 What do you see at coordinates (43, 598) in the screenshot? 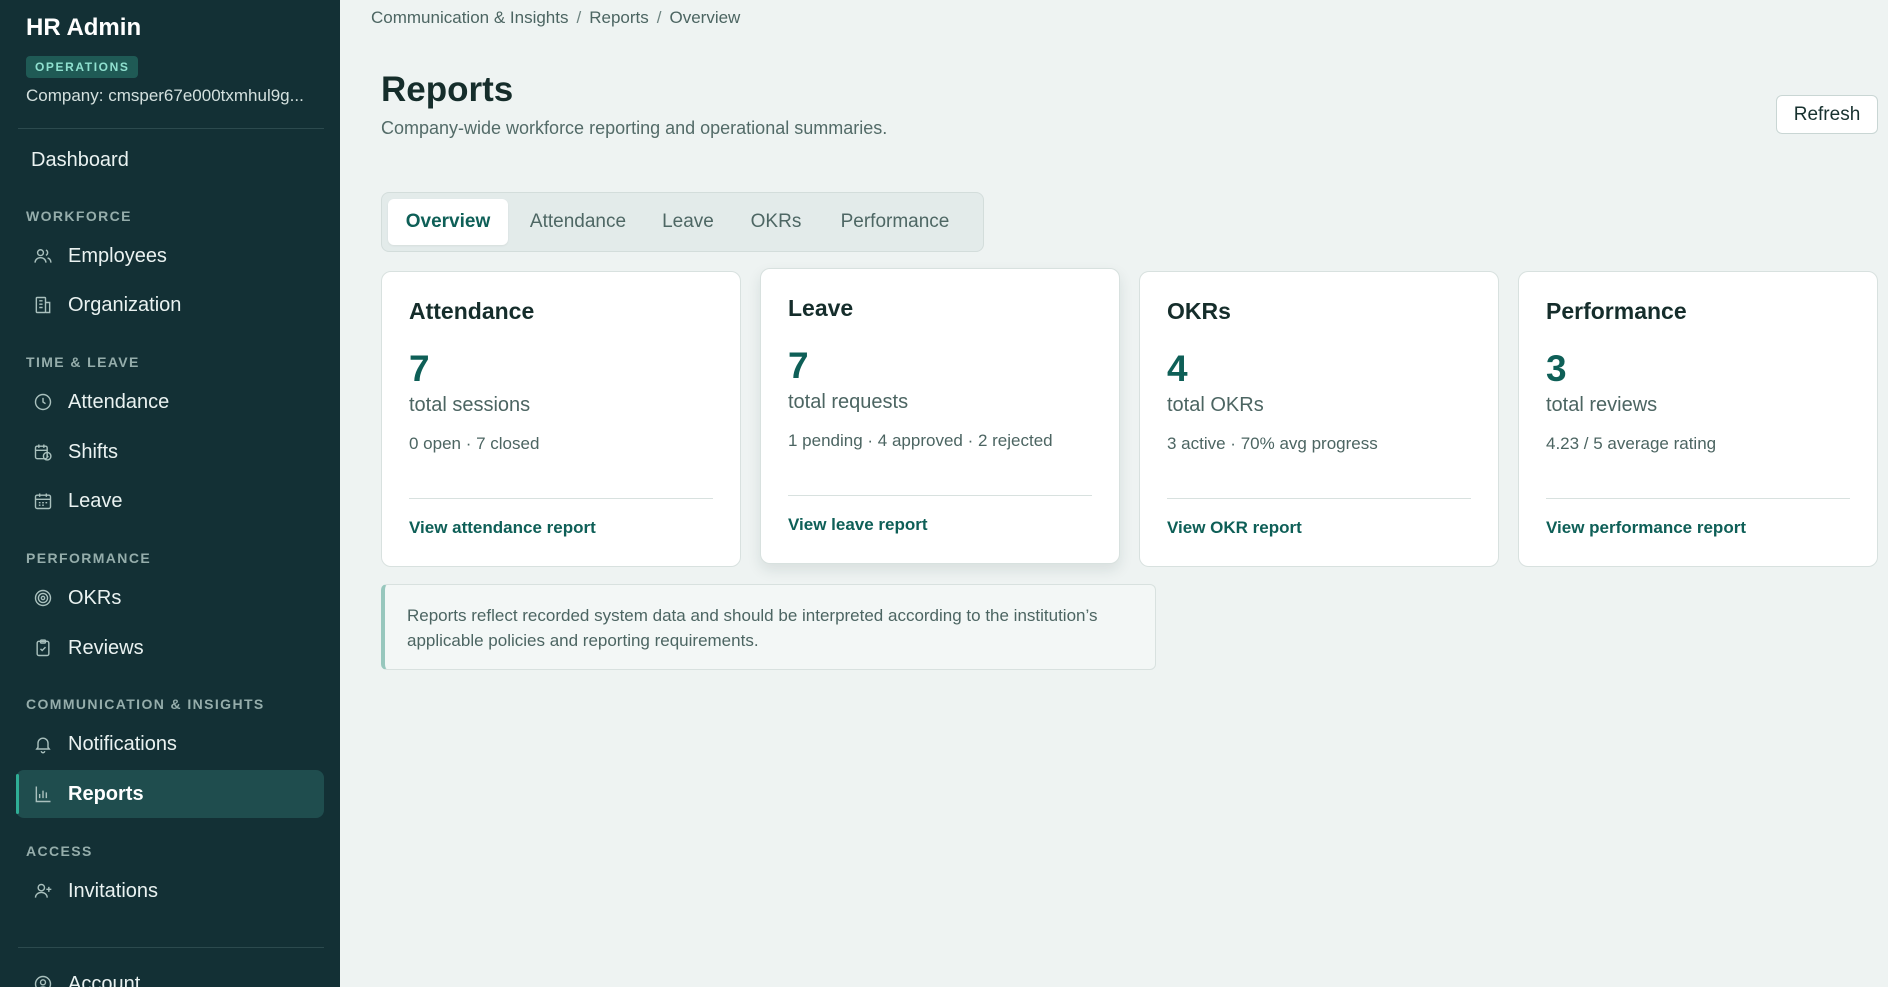
I see `target-icon` at bounding box center [43, 598].